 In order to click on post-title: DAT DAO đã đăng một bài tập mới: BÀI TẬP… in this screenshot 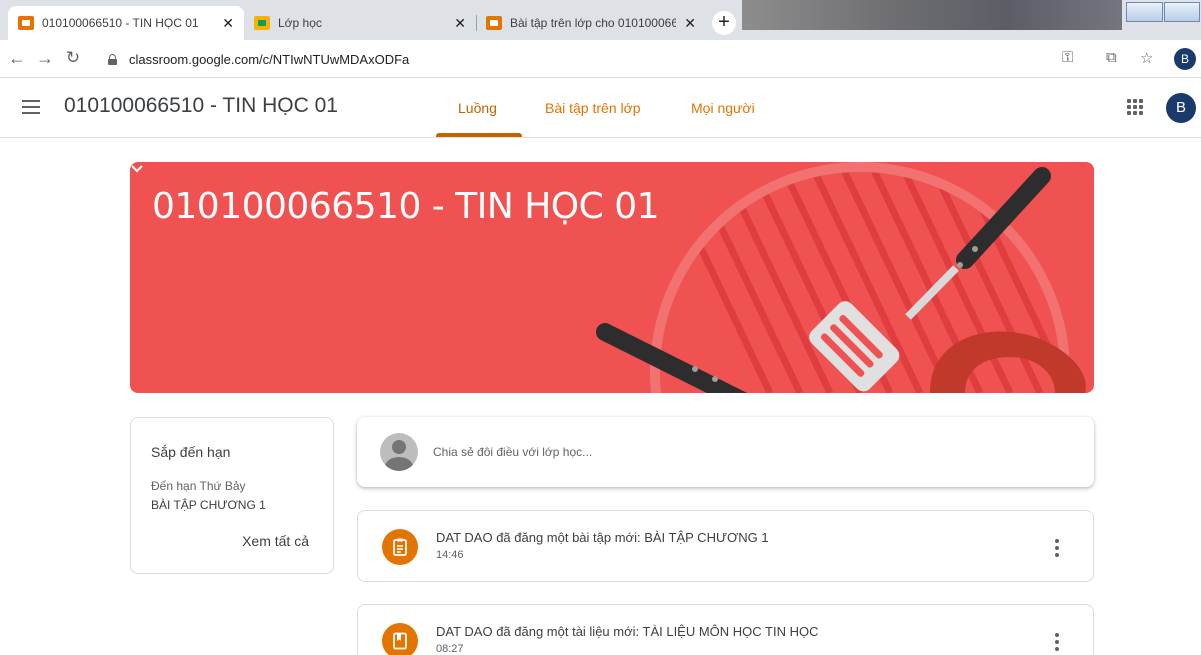, I will do `click(602, 537)`.